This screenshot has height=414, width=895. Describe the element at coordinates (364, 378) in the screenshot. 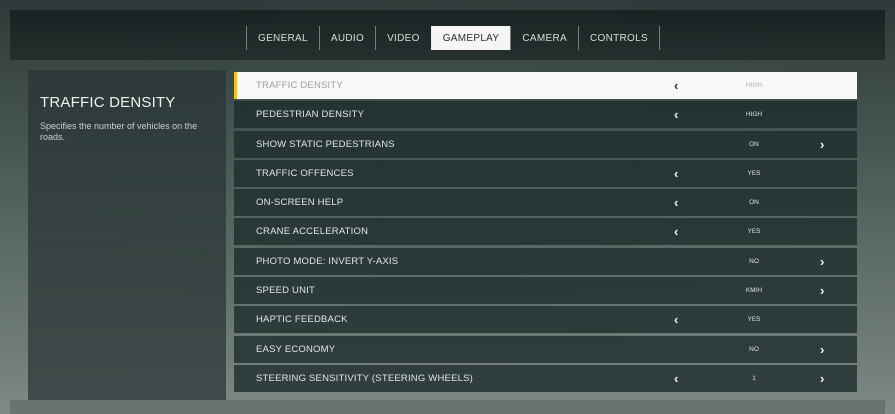

I see `setting-label: STEERING SENSITIVITY (STEERING WHEELS)` at that location.